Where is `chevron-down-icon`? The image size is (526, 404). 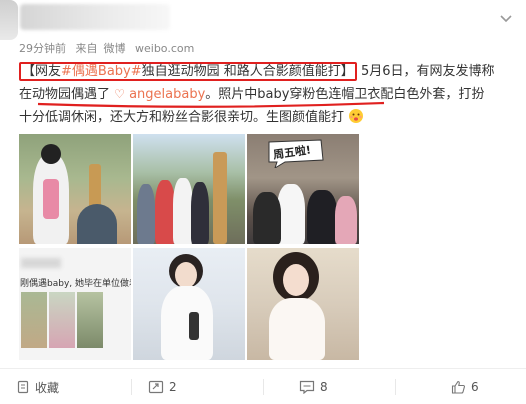 chevron-down-icon is located at coordinates (506, 18).